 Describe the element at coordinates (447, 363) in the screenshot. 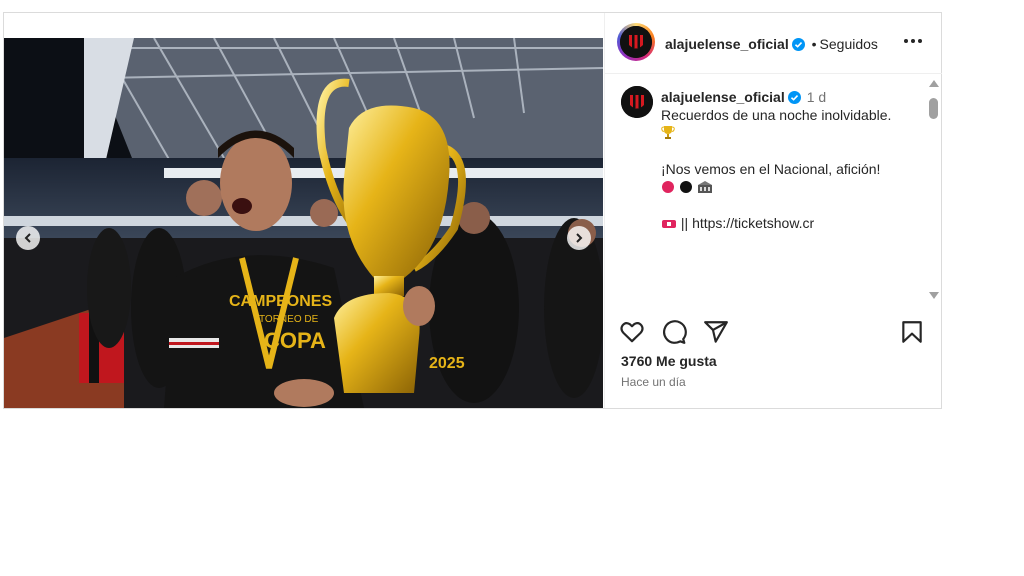

I see `shirt-text: 2025` at that location.